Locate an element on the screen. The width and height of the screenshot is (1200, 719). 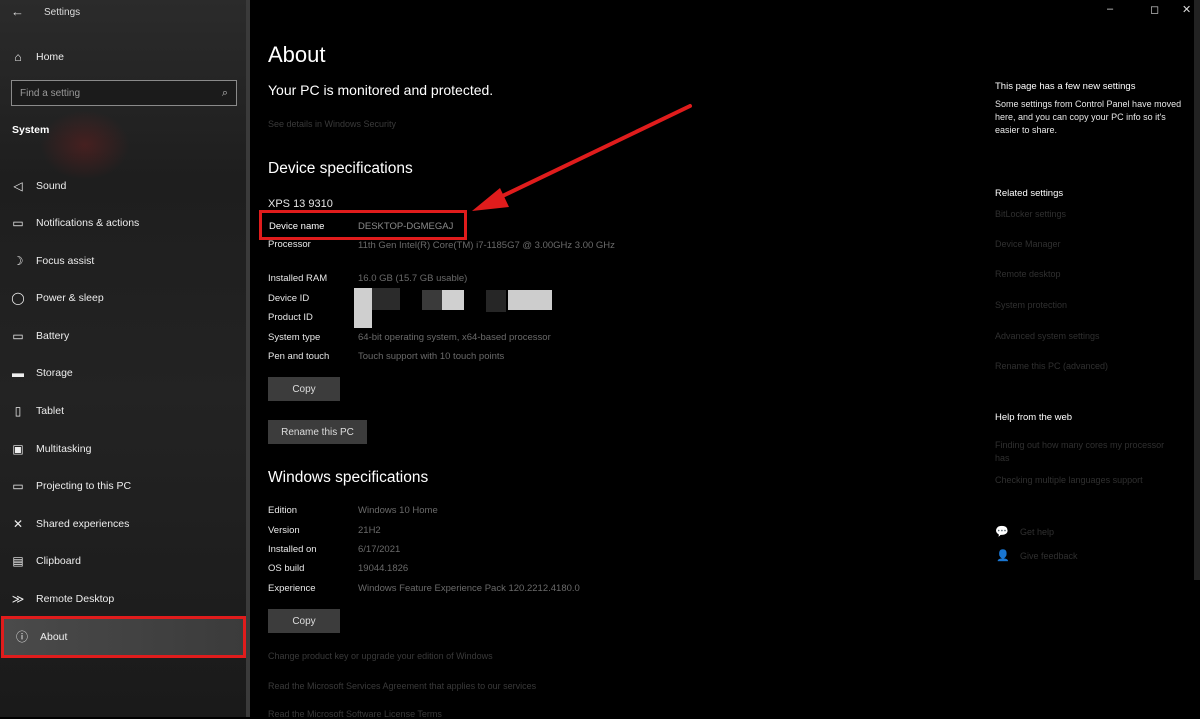
related-link-advanced-system: Advanced system settings is located at coordinates (1047, 336).